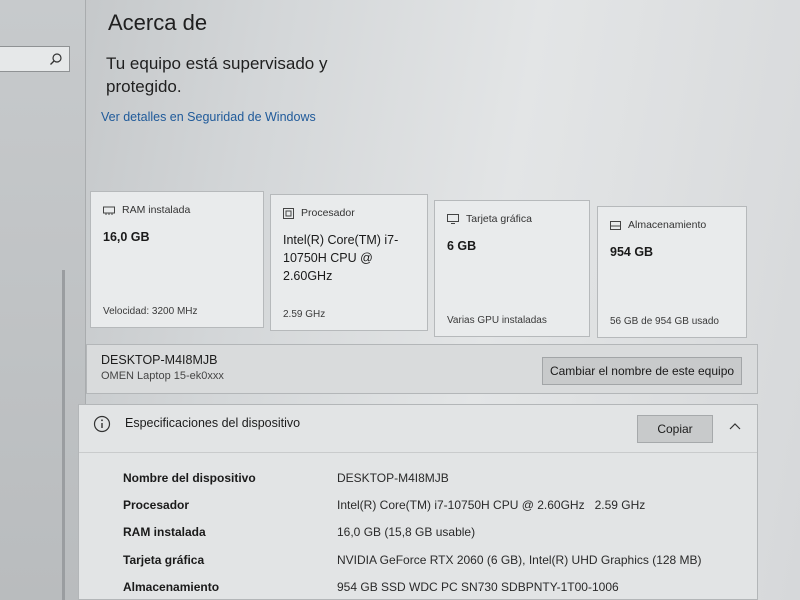 This screenshot has height=600, width=800. What do you see at coordinates (150, 311) in the screenshot?
I see `ram-card-speed: Velocidad: 3200 MHz` at bounding box center [150, 311].